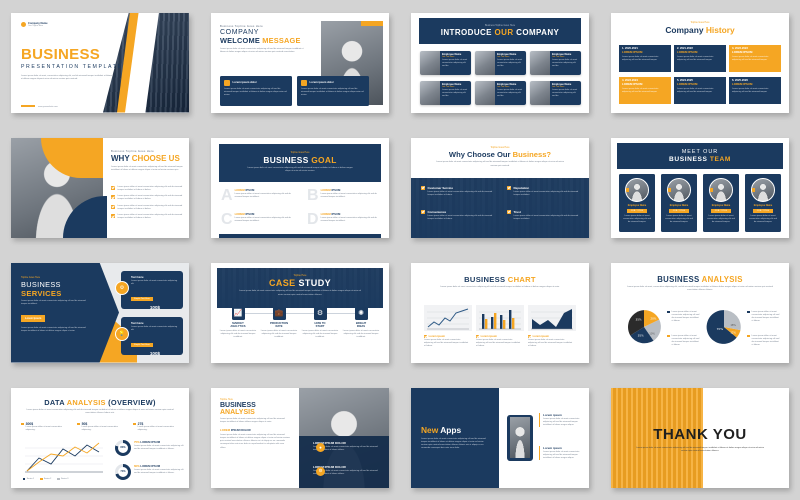 The width and height of the screenshot is (800, 500). What do you see at coordinates (84, 423) in the screenshot?
I see `stat-value: 50$` at bounding box center [84, 423].